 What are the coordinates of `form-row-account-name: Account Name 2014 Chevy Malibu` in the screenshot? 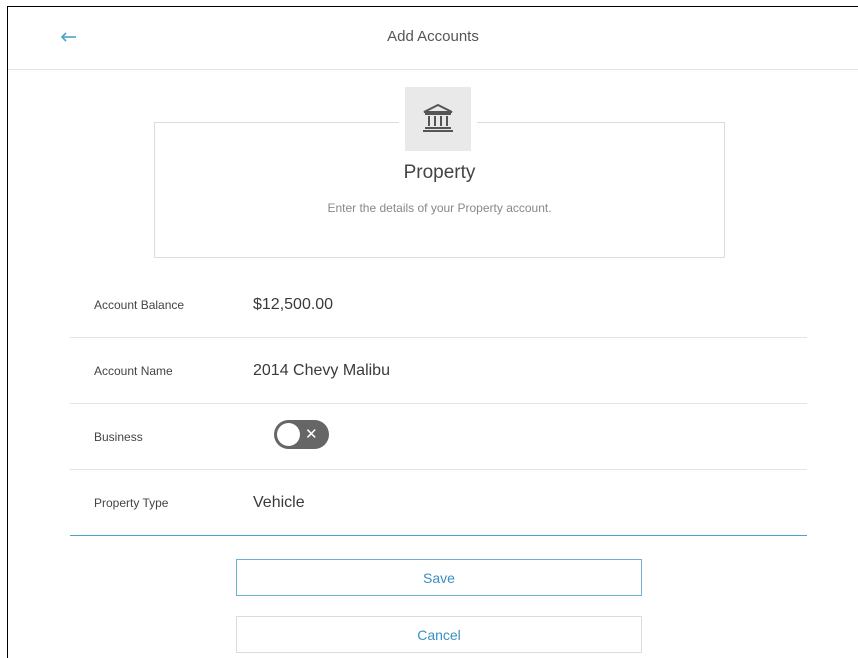 It's located at (438, 371).